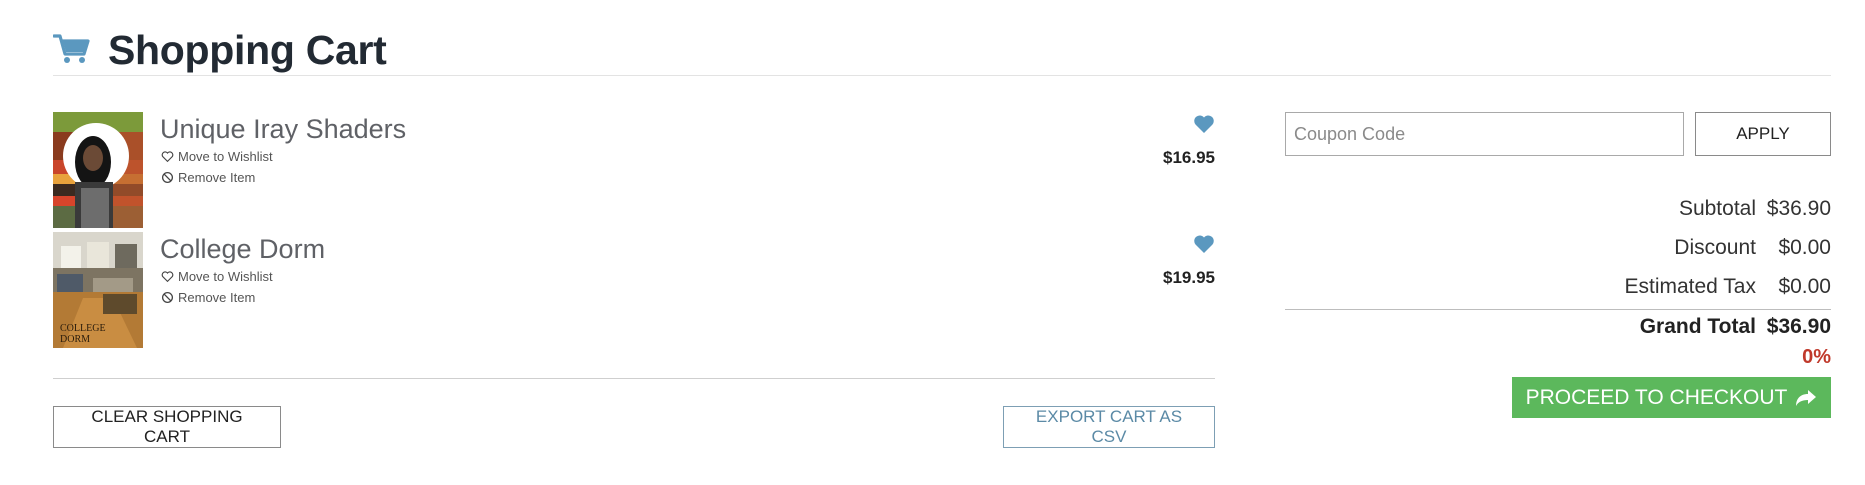 The height and width of the screenshot is (485, 1865). What do you see at coordinates (1109, 427) in the screenshot?
I see `export-cart-csv-button: EXPORT CART AS CSV` at bounding box center [1109, 427].